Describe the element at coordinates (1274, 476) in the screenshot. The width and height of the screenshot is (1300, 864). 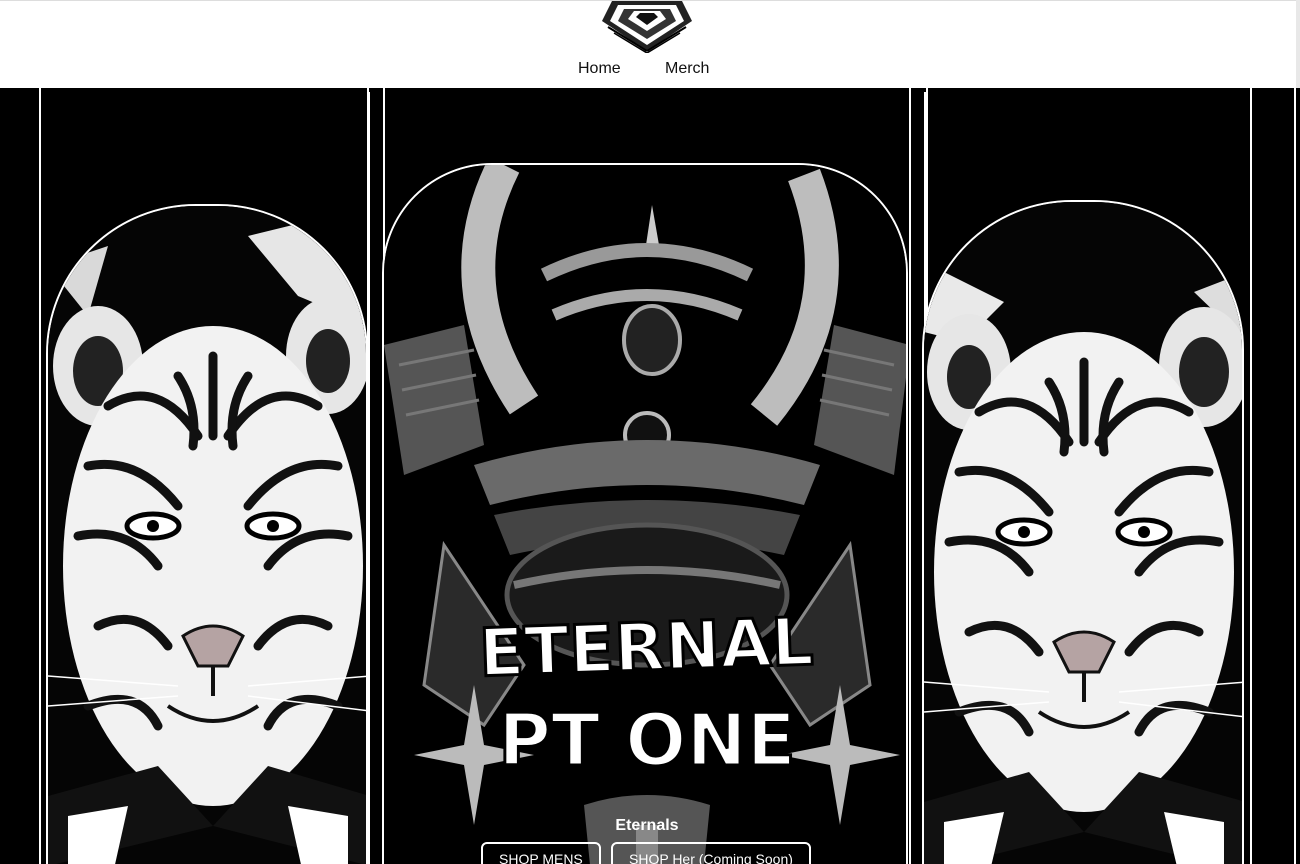
I see `far-right-panel` at that location.